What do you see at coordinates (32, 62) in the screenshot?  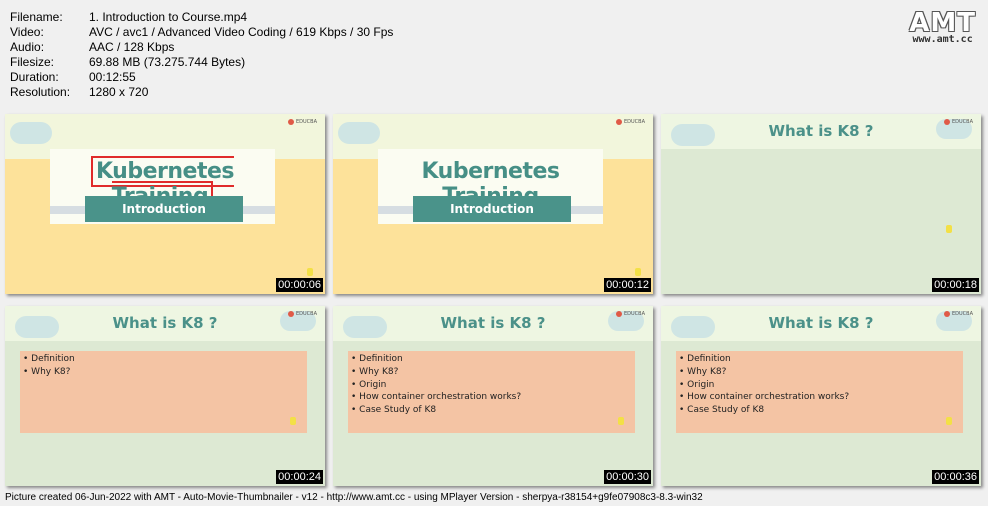 I see `info-key: Filesize:` at bounding box center [32, 62].